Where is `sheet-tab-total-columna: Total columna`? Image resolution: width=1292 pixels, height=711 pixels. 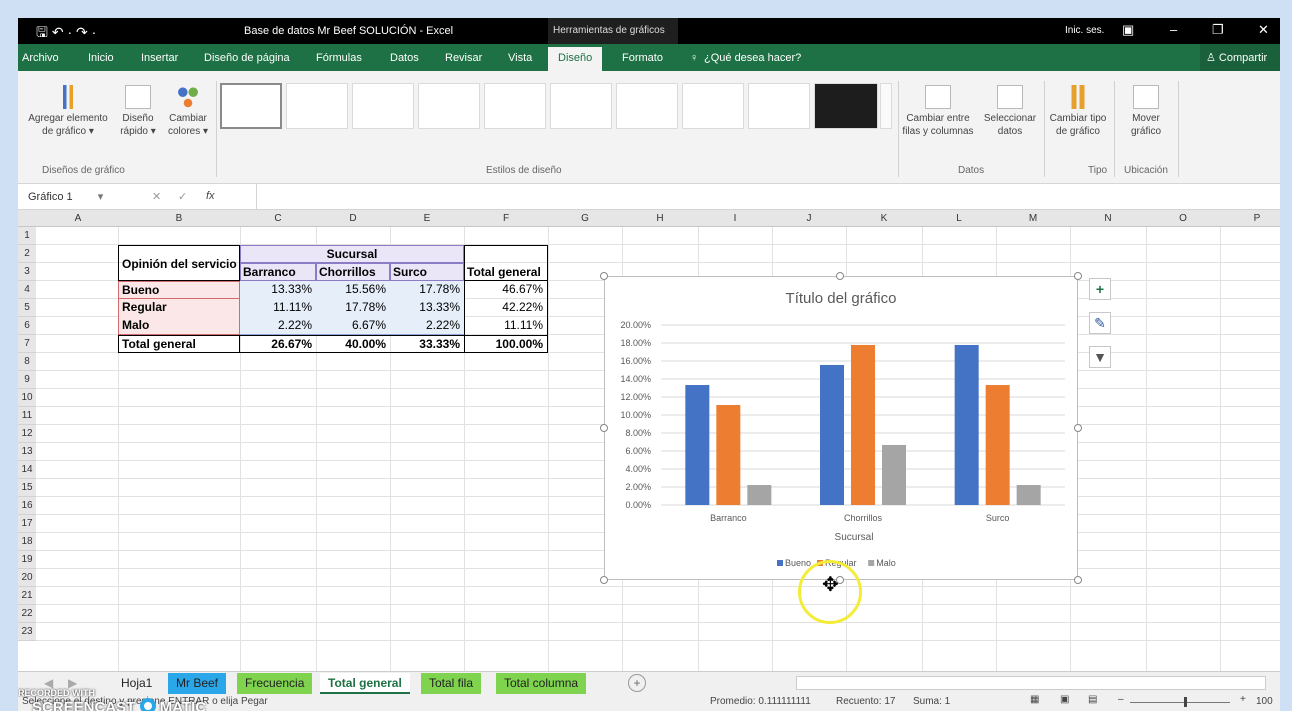 sheet-tab-total-columna: Total columna is located at coordinates (541, 683).